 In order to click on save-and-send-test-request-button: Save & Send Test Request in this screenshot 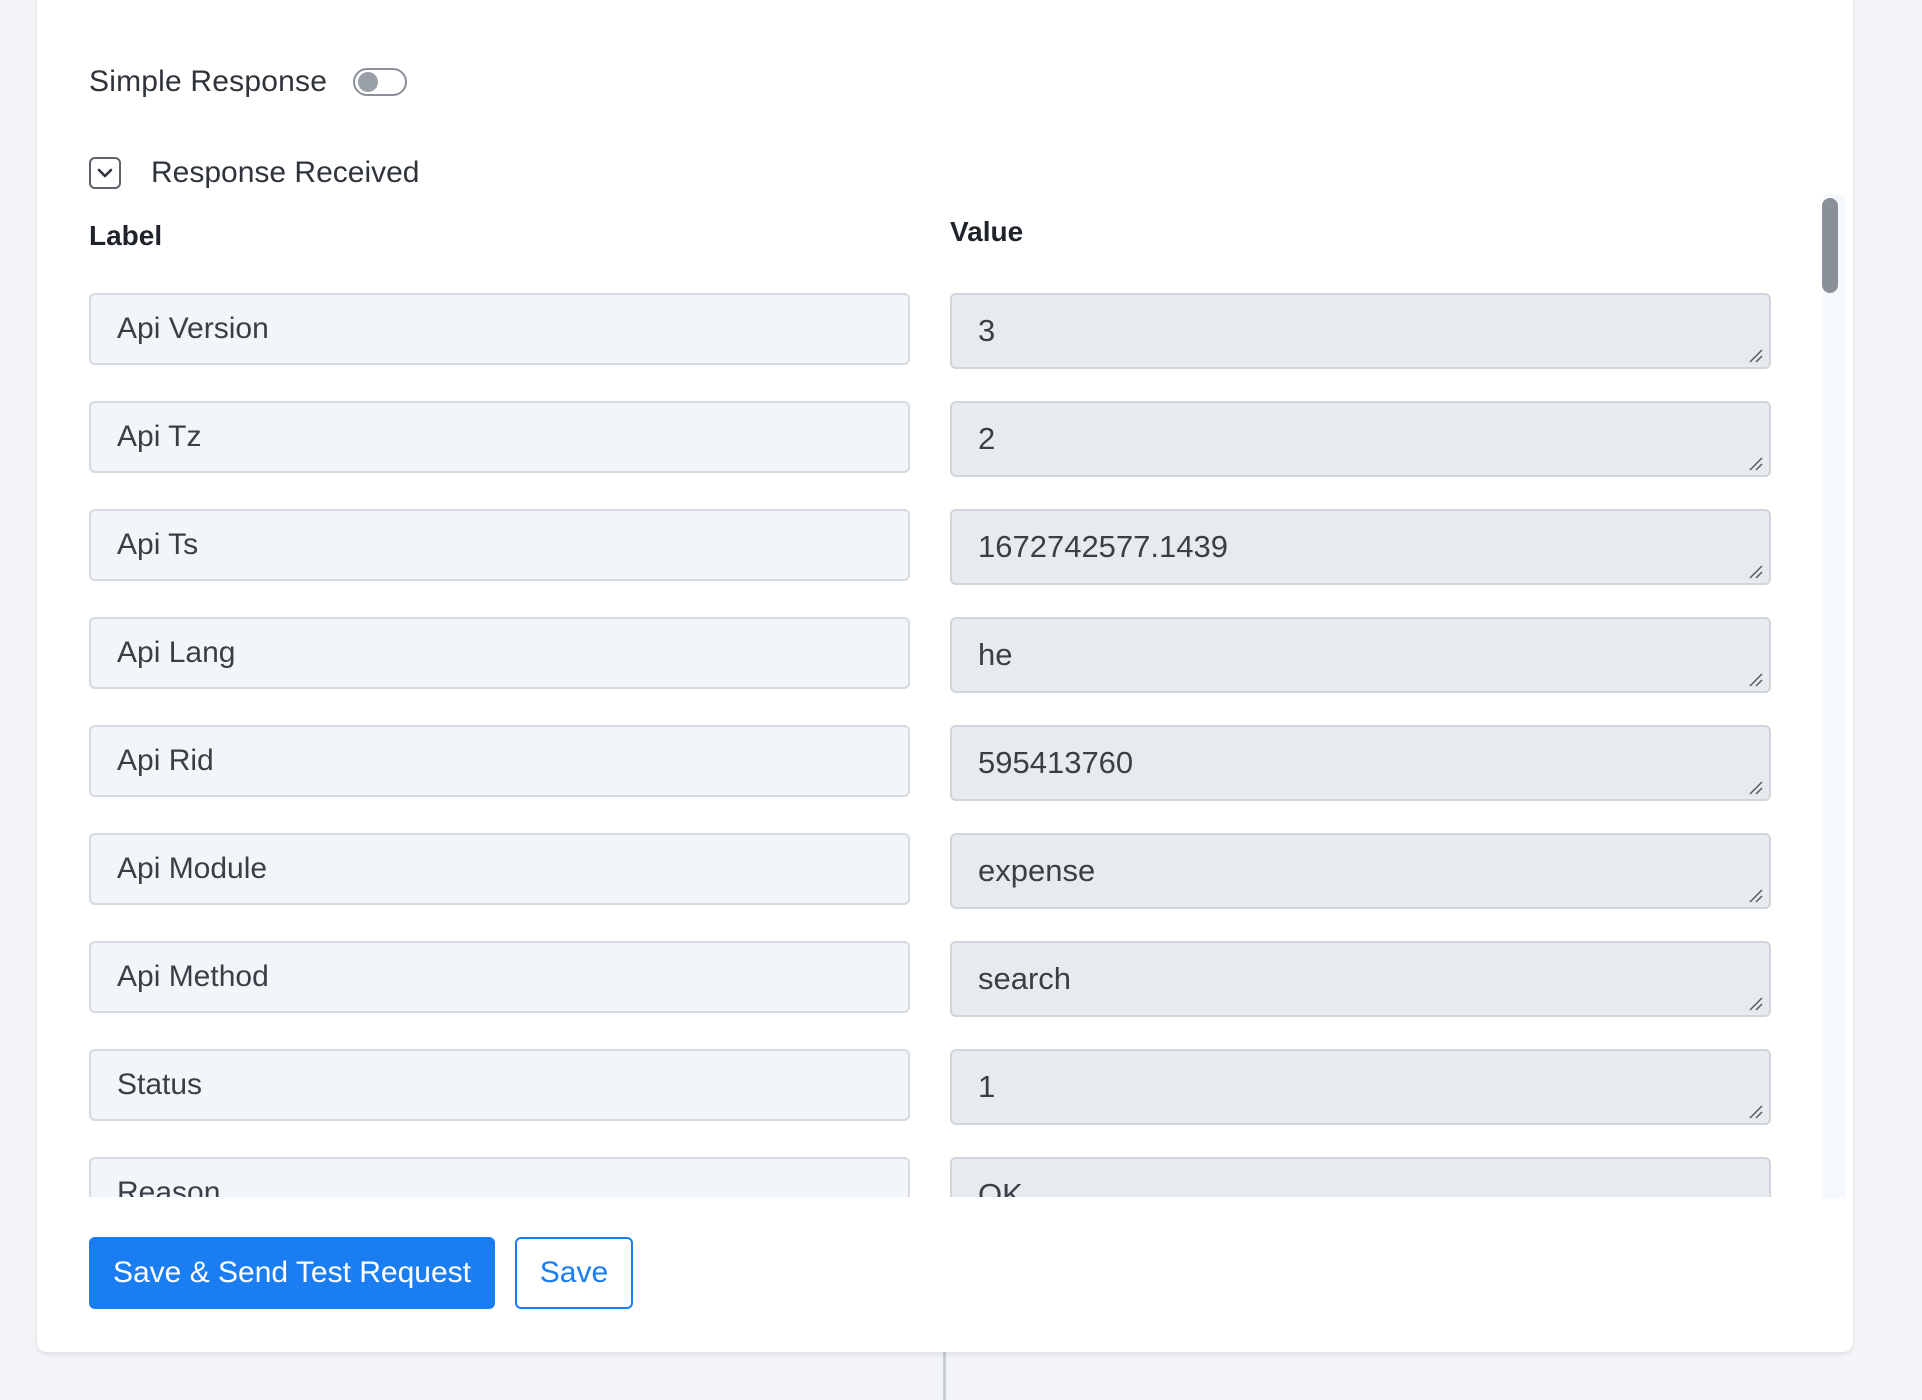, I will do `click(292, 1273)`.